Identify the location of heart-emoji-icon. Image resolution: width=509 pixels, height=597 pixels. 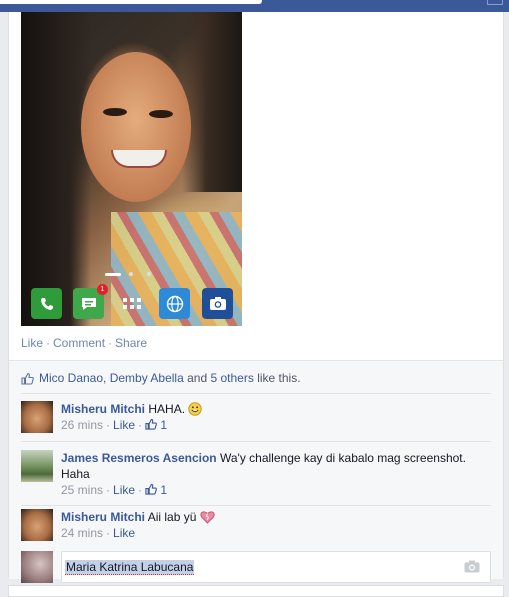
(207, 517).